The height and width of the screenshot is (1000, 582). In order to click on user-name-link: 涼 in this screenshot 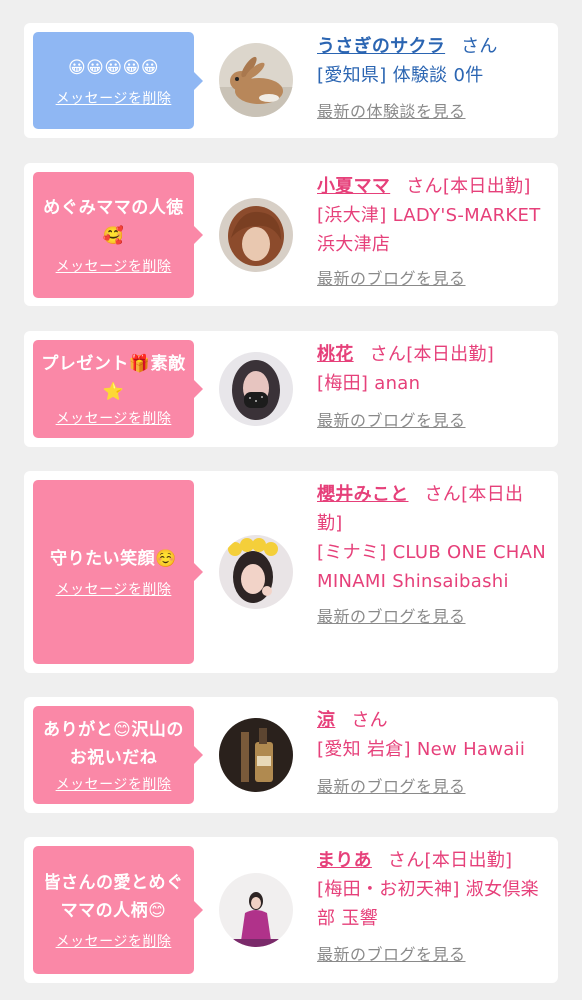, I will do `click(326, 720)`.